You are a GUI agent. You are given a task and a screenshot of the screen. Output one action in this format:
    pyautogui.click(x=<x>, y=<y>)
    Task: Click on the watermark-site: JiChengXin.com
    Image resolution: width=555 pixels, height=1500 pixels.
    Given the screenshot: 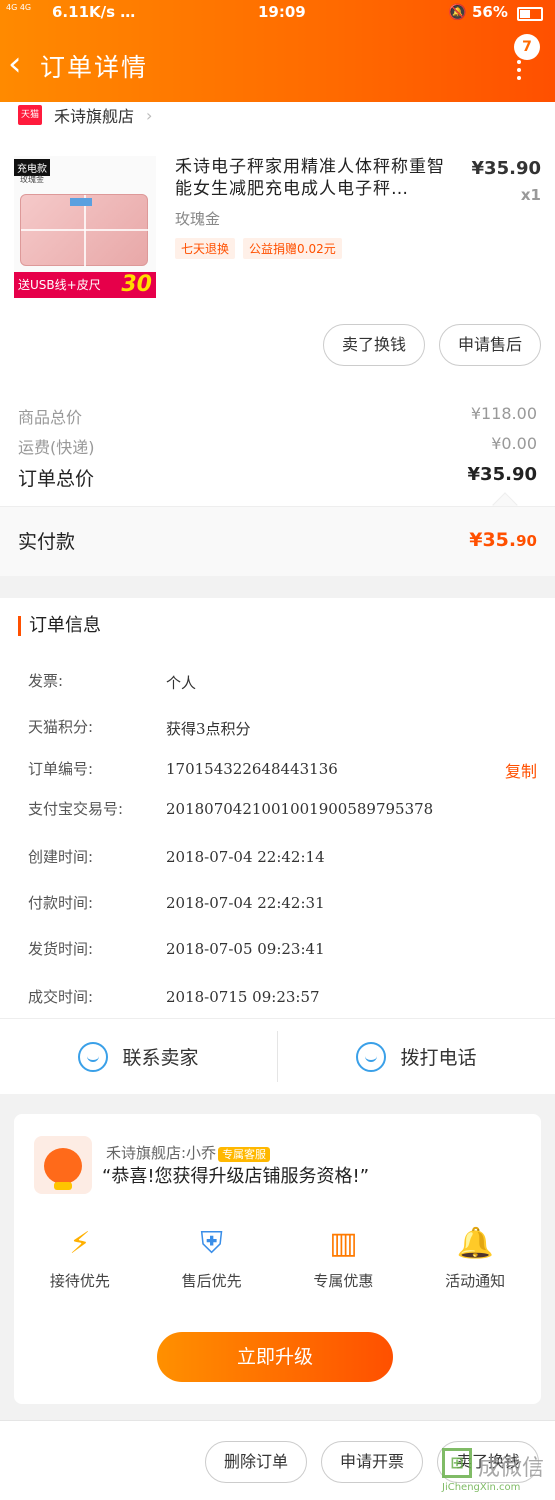 What is the action you would take?
    pyautogui.click(x=481, y=1487)
    